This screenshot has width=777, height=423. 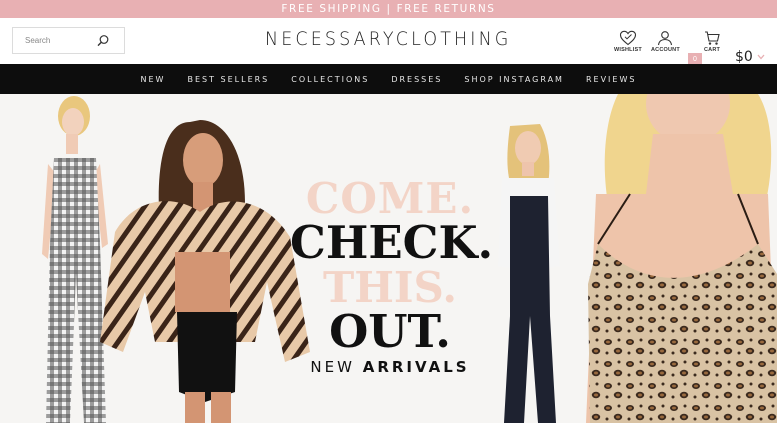 I want to click on account-label: ACCOUNT, so click(x=665, y=50).